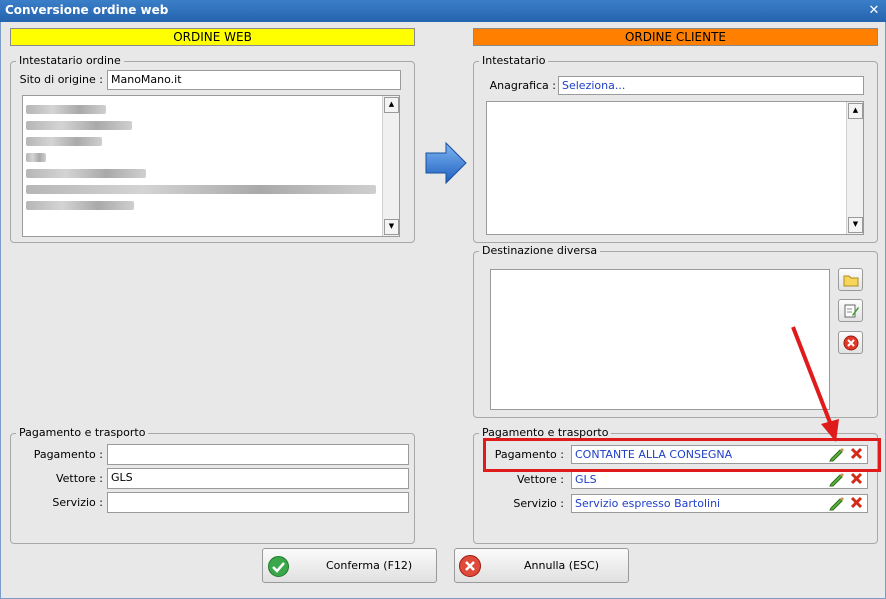 This screenshot has height=599, width=886. What do you see at coordinates (278, 566) in the screenshot?
I see `check-icon` at bounding box center [278, 566].